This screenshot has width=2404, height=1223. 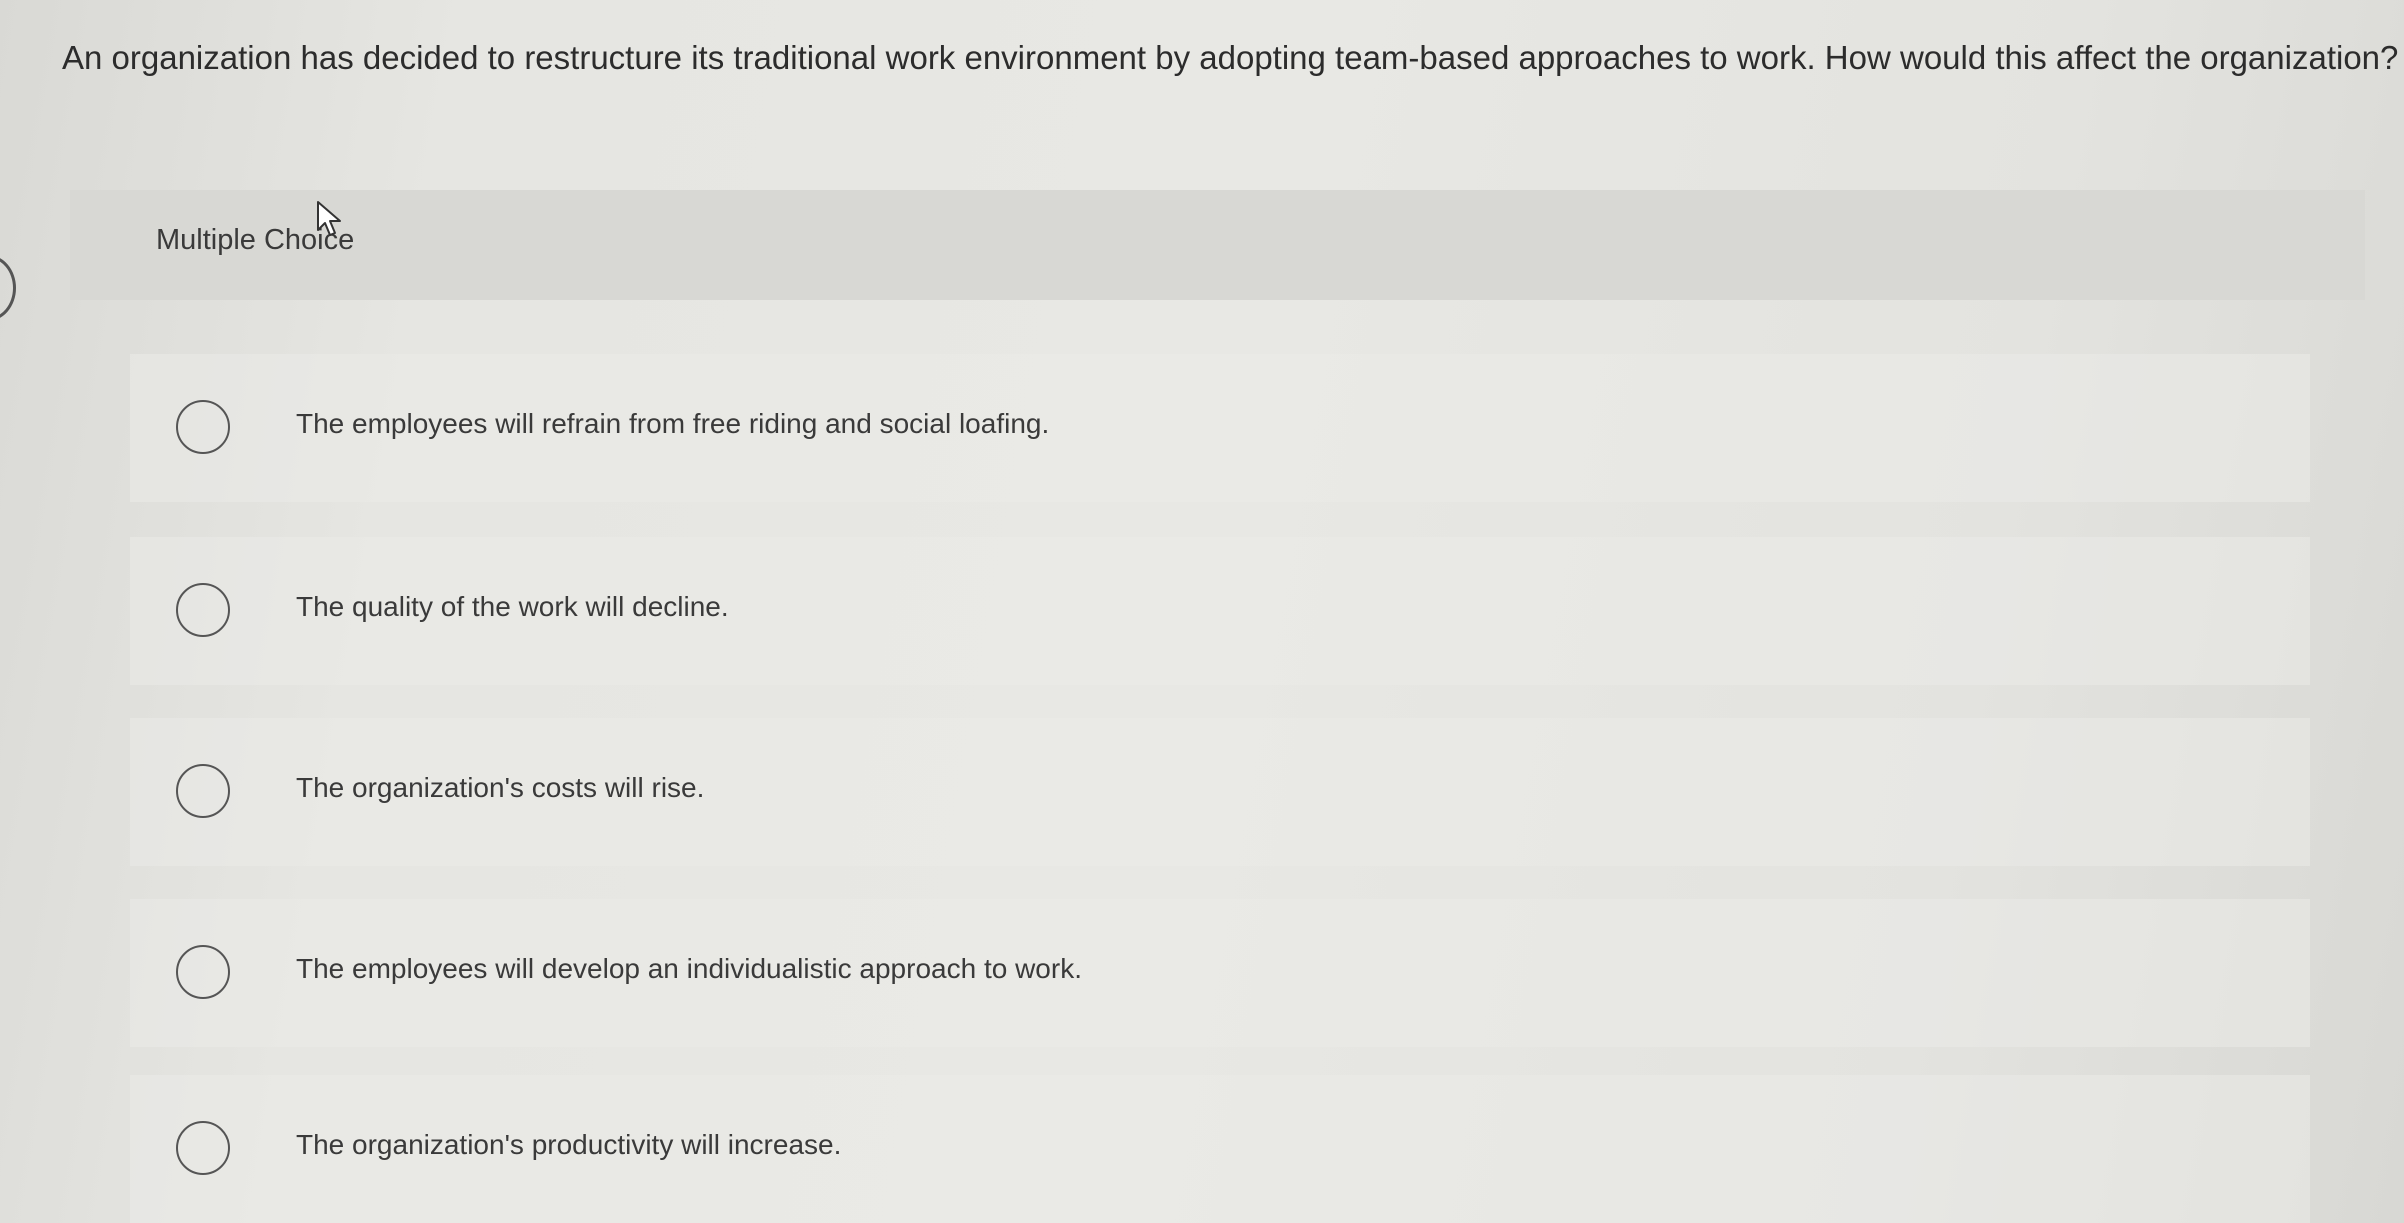 What do you see at coordinates (329, 218) in the screenshot?
I see `mouse-pointer-icon` at bounding box center [329, 218].